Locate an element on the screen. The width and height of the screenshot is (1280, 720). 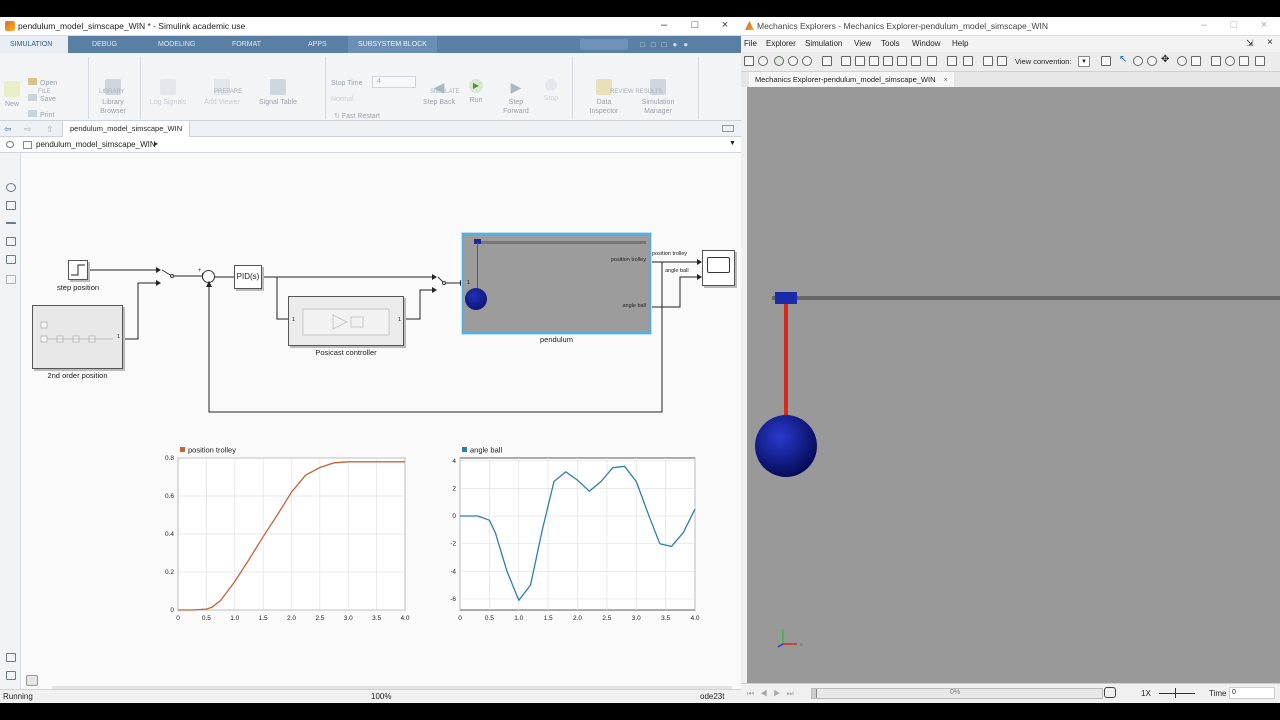
signal-table-button: Signal Table is located at coordinates (278, 93).